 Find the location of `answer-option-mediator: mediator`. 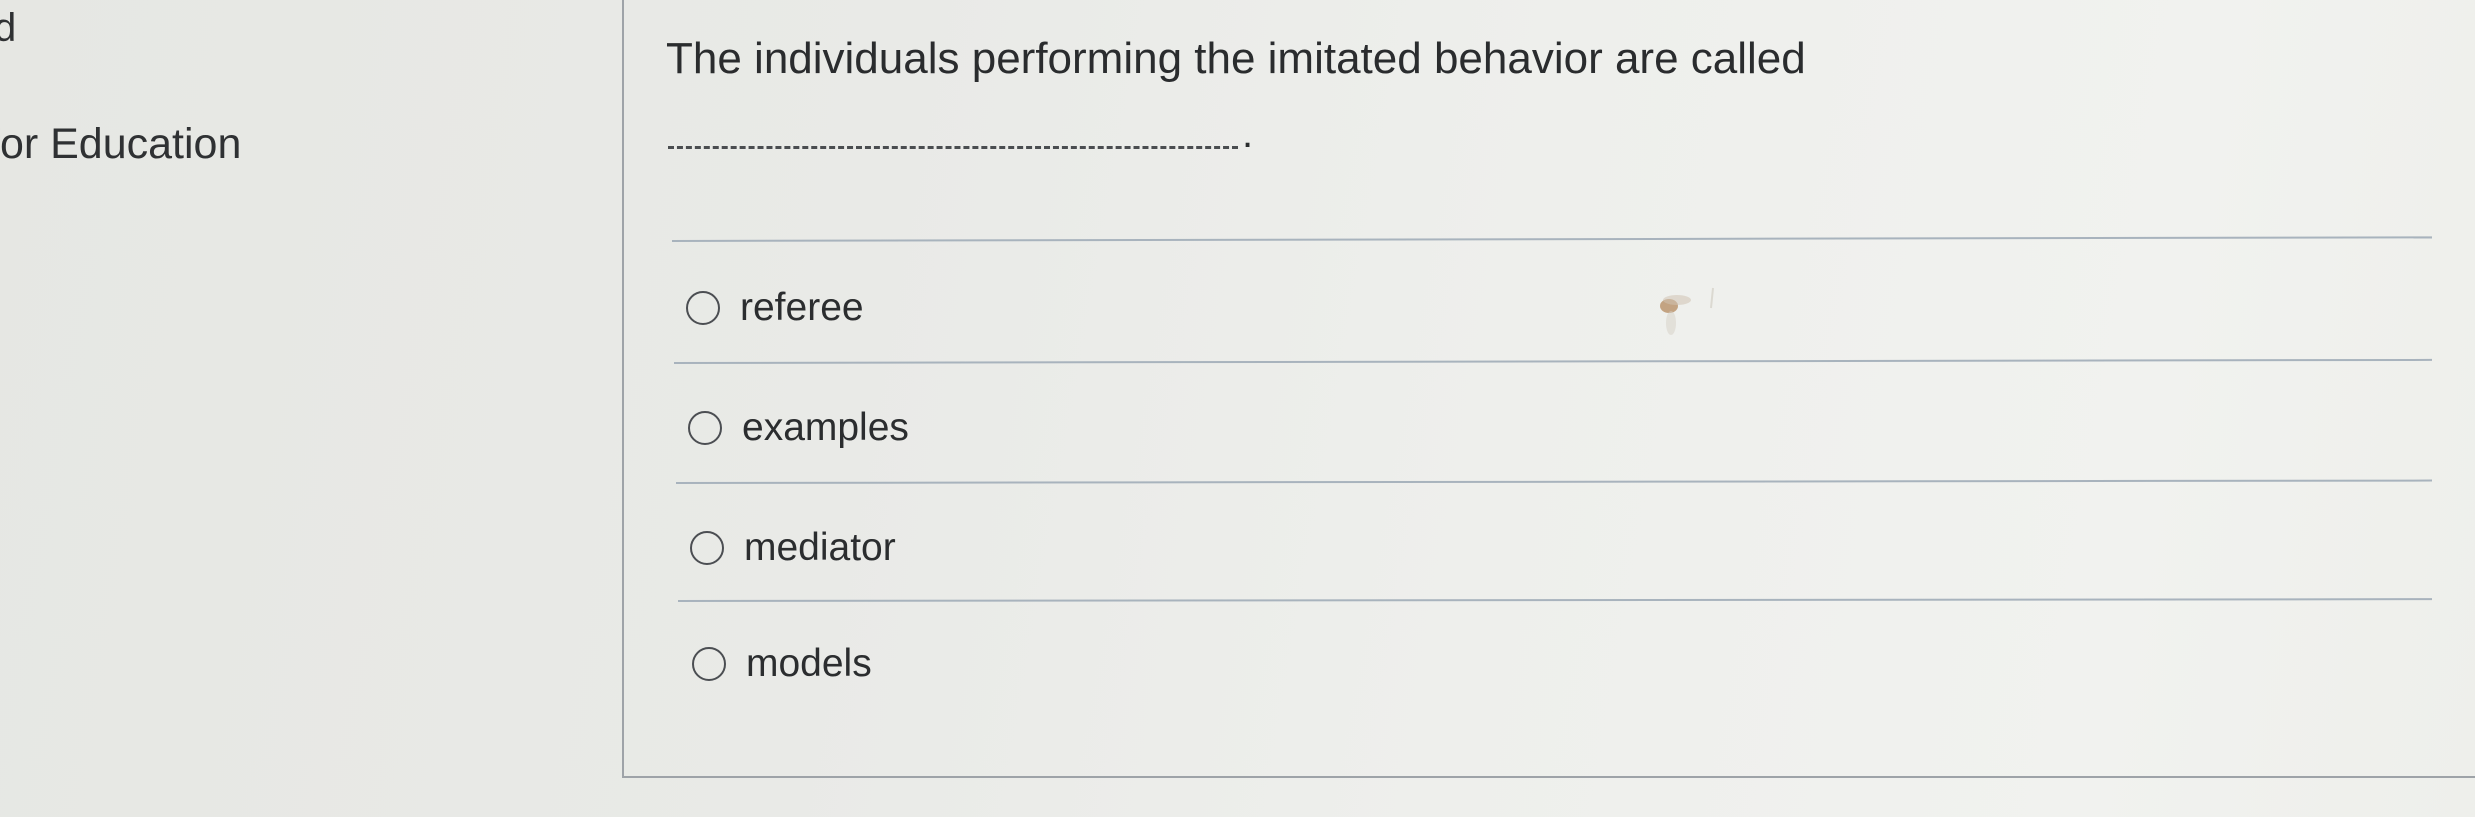

answer-option-mediator: mediator is located at coordinates (793, 548).